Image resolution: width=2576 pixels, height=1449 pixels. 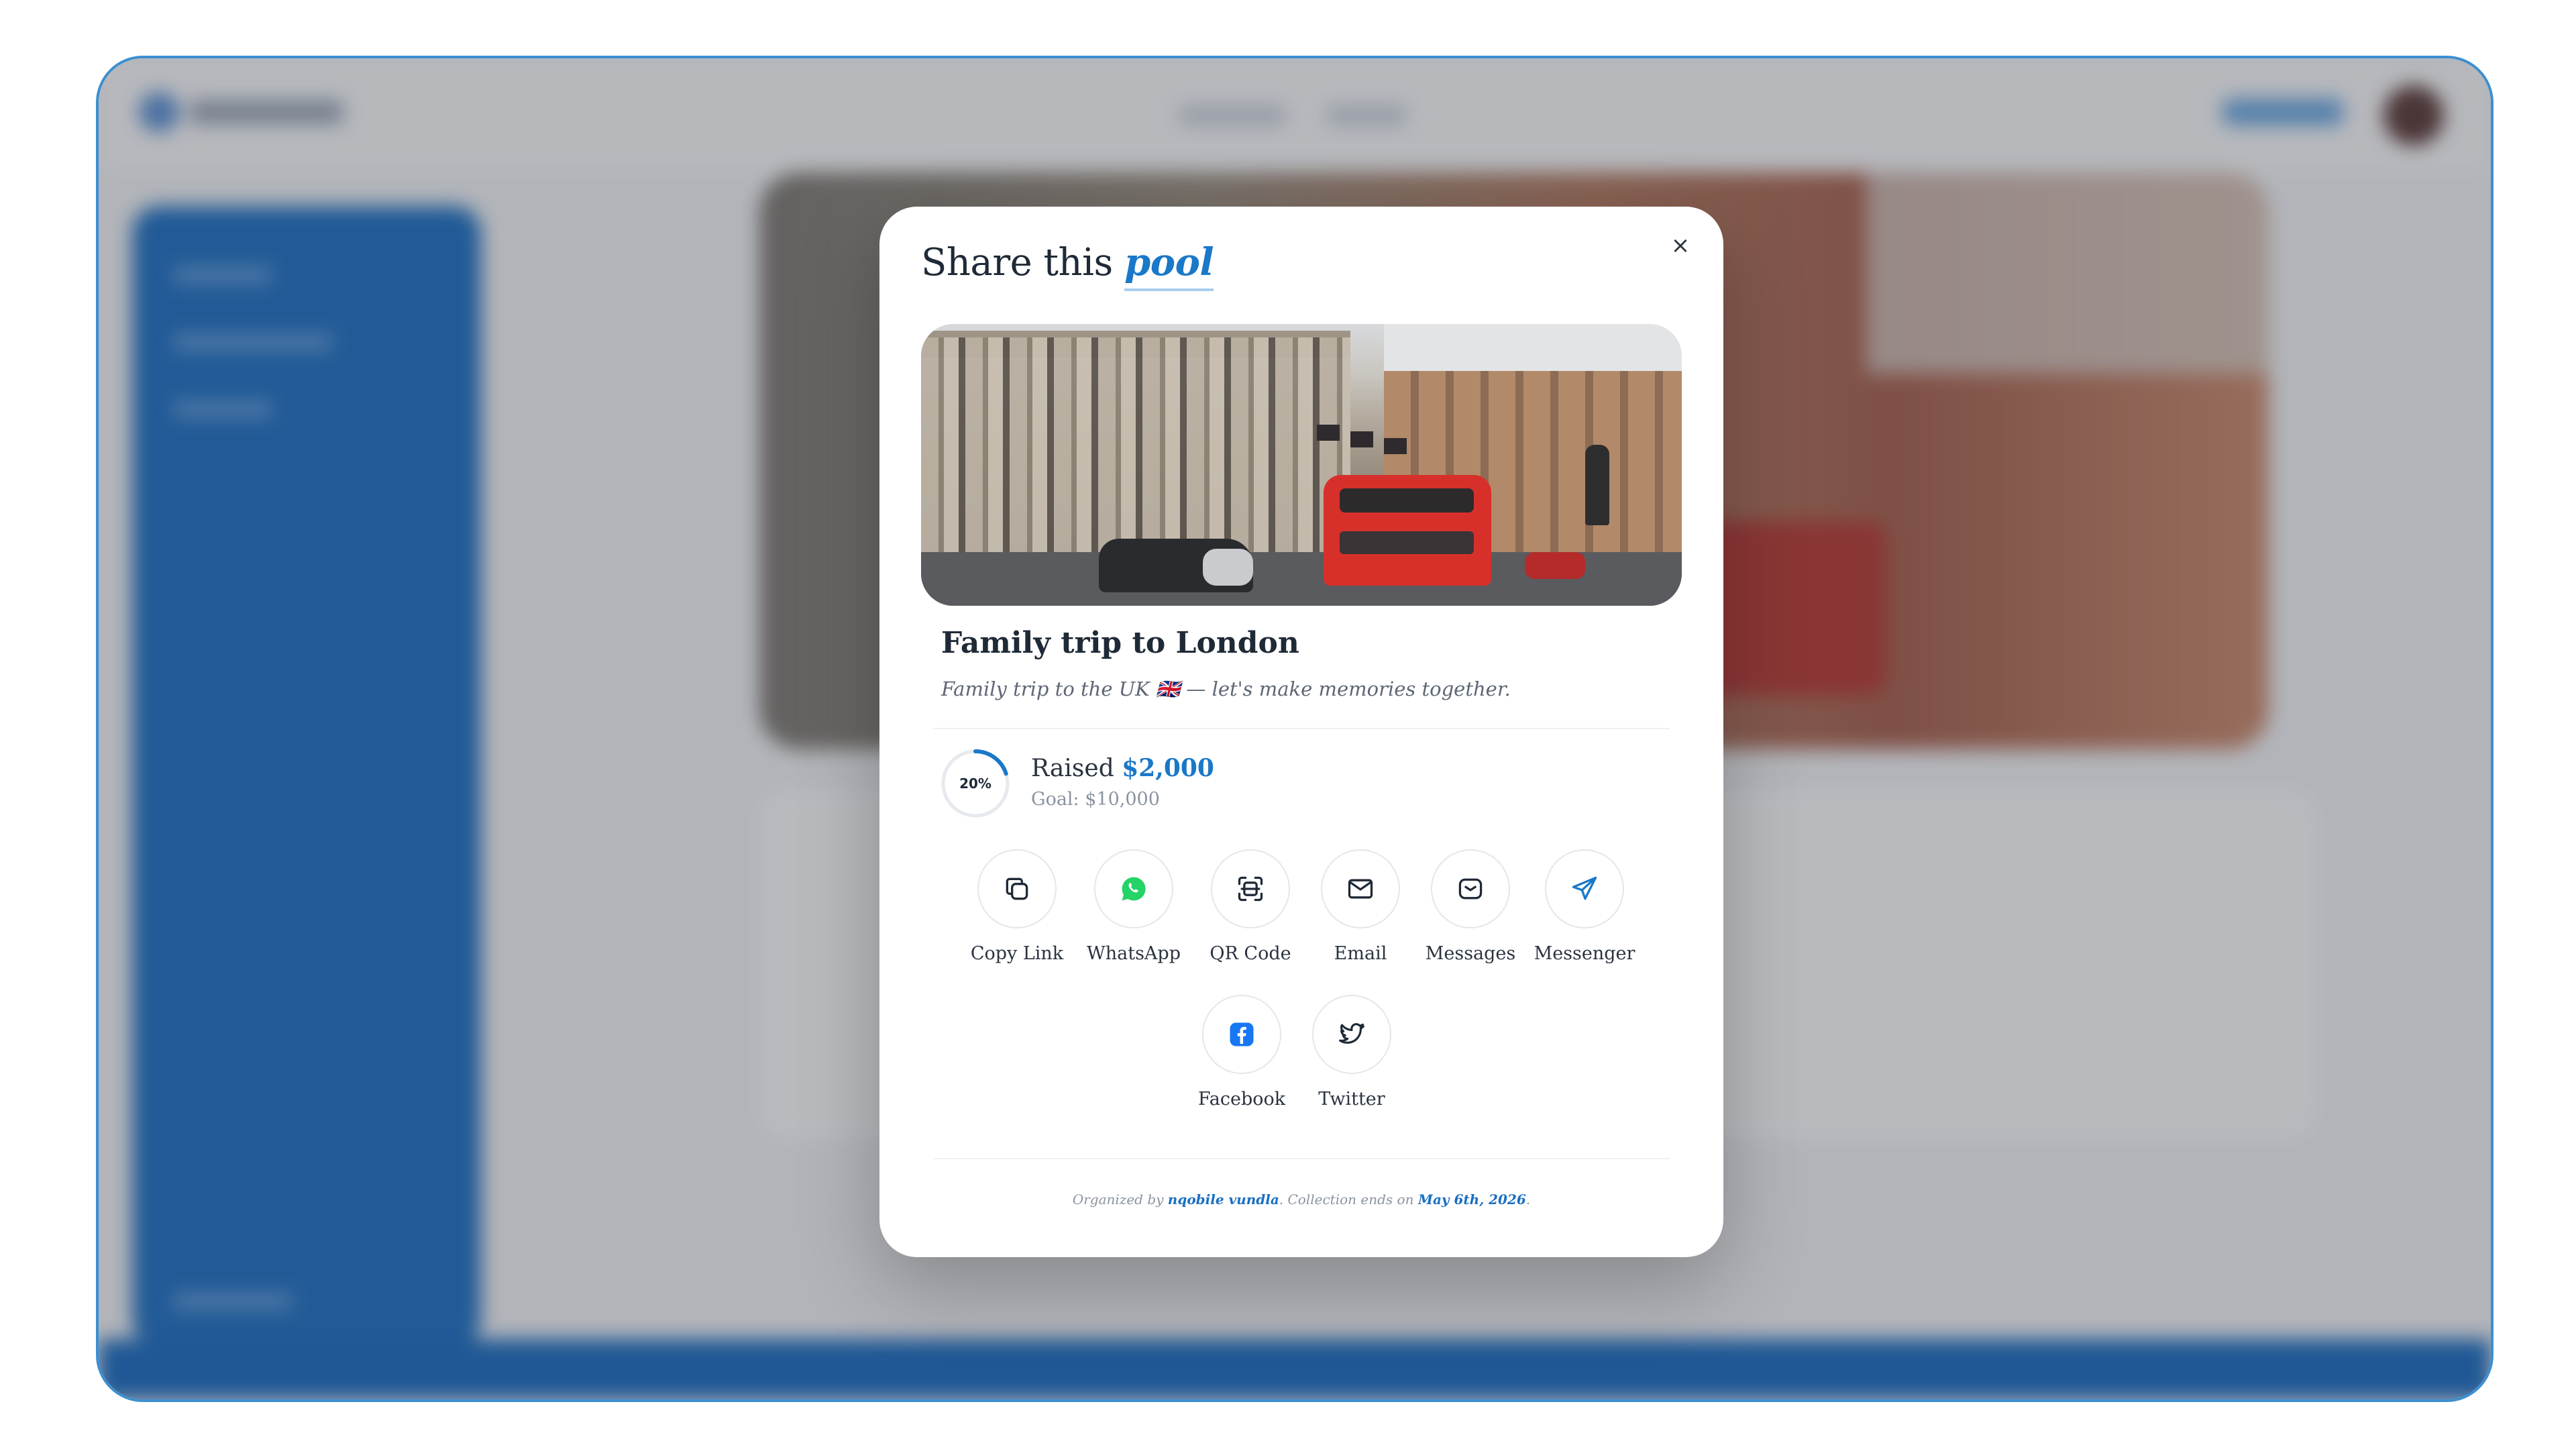 What do you see at coordinates (1470, 889) in the screenshot?
I see `messages-icon` at bounding box center [1470, 889].